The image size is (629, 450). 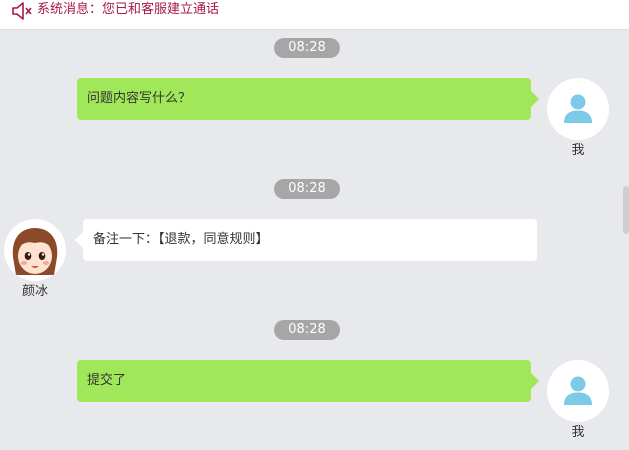 I want to click on scrollbar-thumb, so click(x=626, y=210).